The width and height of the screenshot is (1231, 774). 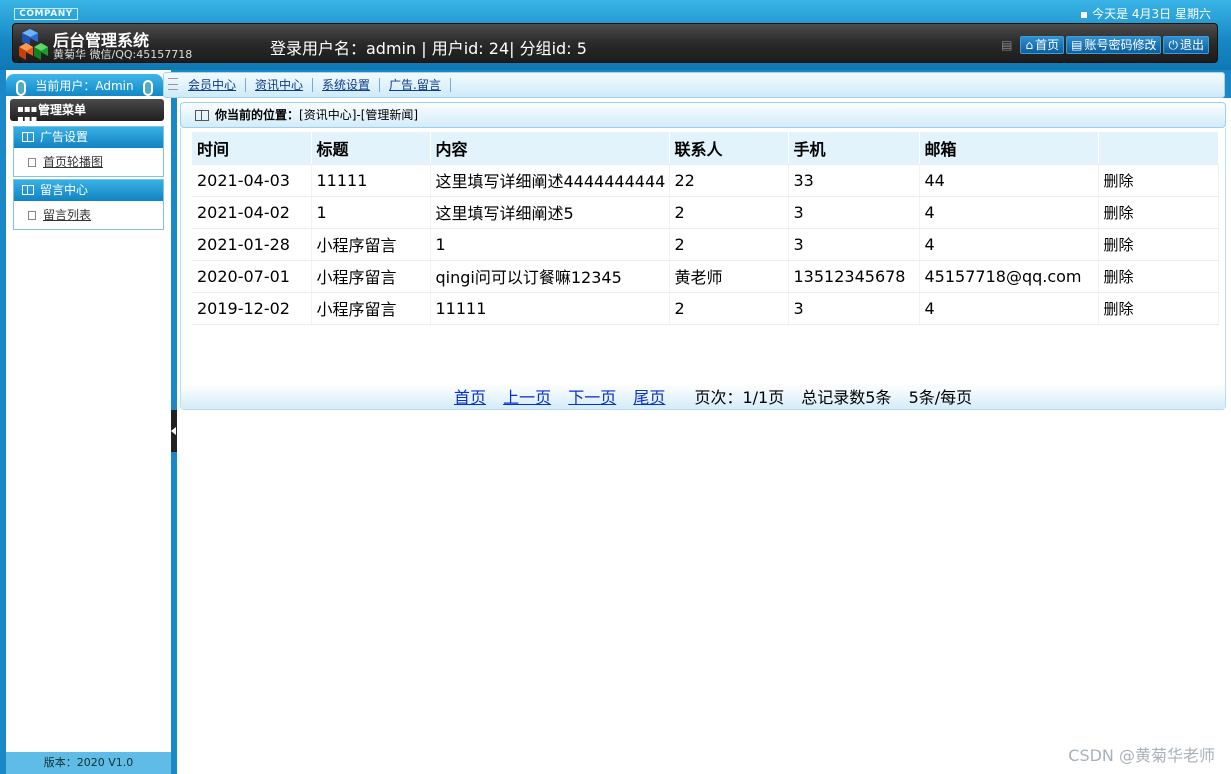 What do you see at coordinates (280, 85) in the screenshot?
I see `nav-news-center: 资讯中心` at bounding box center [280, 85].